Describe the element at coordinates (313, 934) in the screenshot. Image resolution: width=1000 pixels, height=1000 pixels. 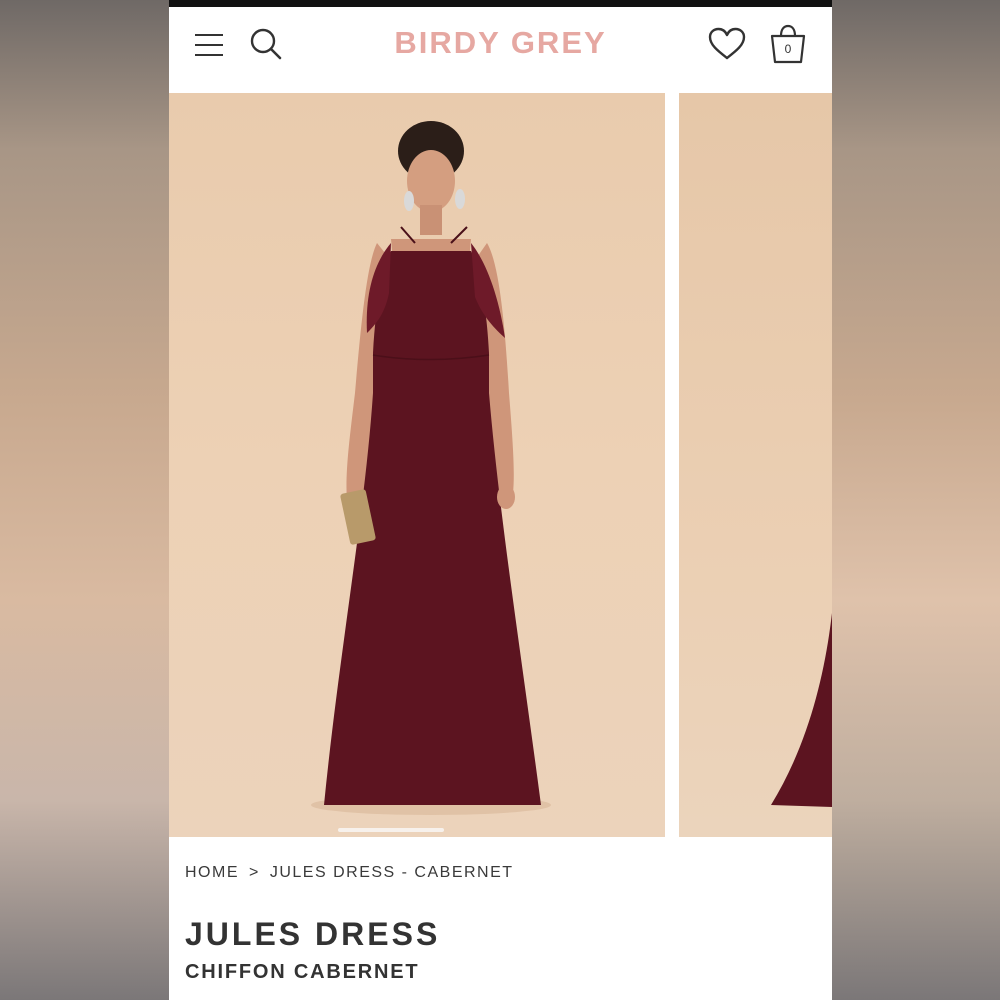
I see `product-title: JULES DRESS` at that location.